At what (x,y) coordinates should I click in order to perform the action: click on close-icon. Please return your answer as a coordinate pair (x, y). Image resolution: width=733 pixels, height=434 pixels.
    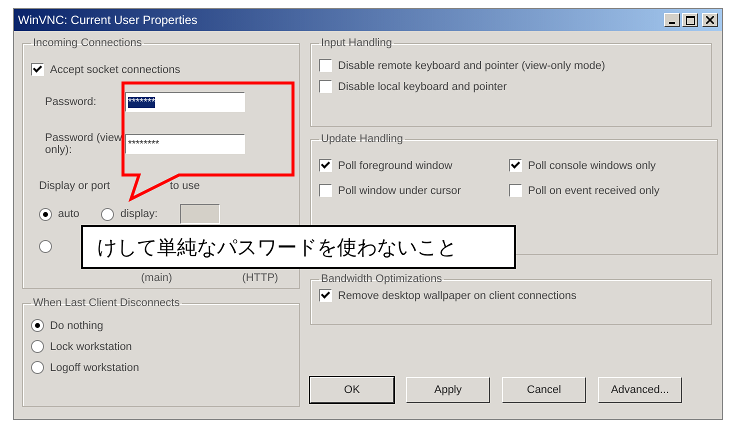
    Looking at the image, I should click on (710, 20).